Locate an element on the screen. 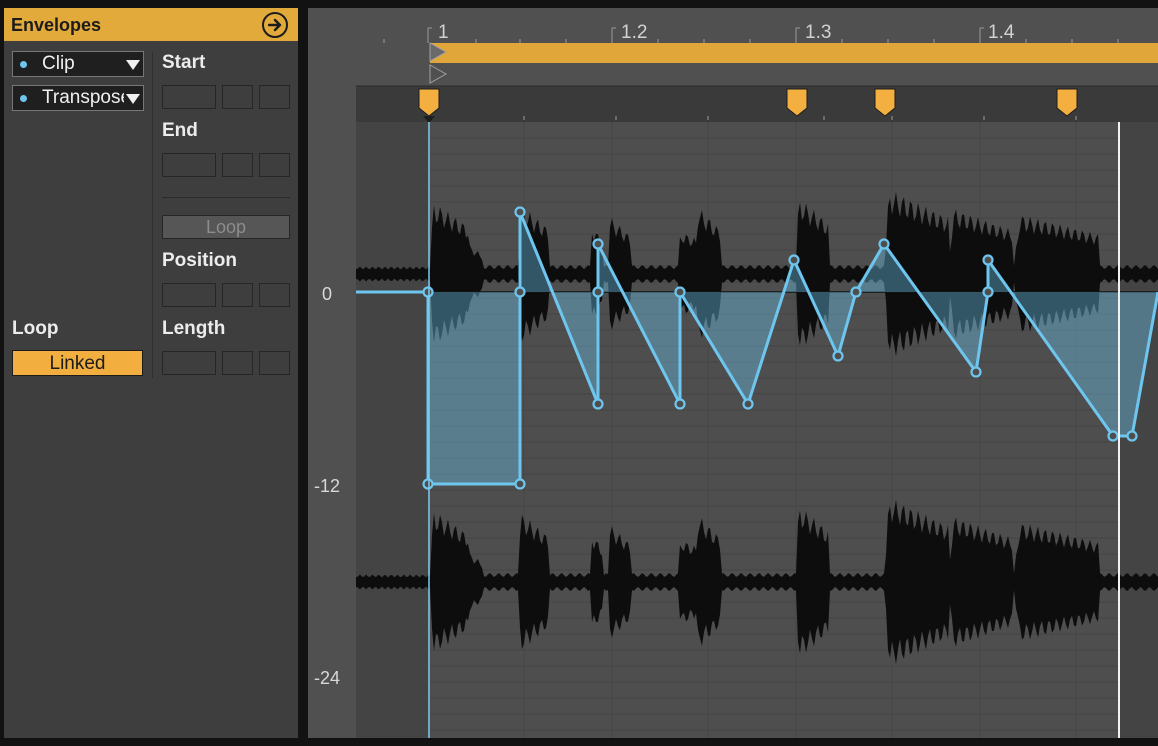  length-sixteenth-field is located at coordinates (274, 363).